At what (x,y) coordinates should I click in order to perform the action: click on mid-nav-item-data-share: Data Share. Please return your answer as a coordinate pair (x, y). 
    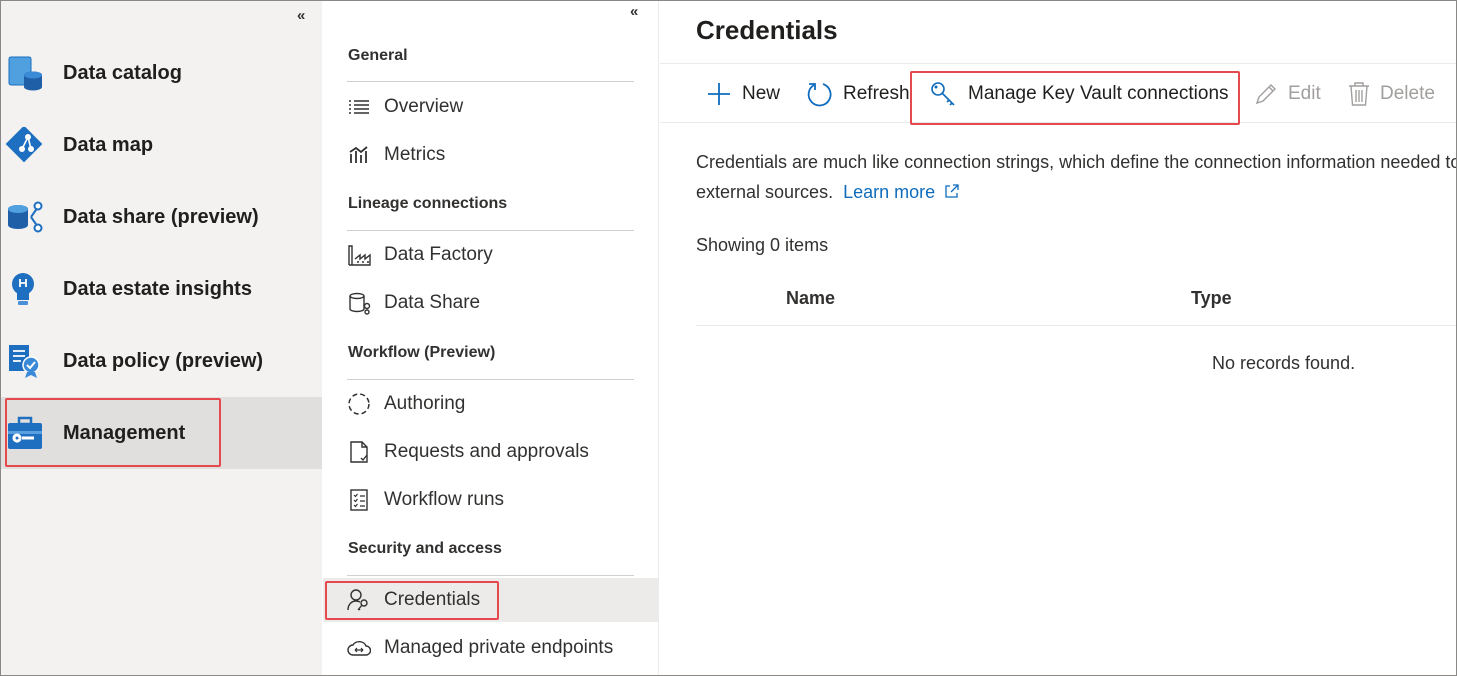
    Looking at the image, I should click on (491, 303).